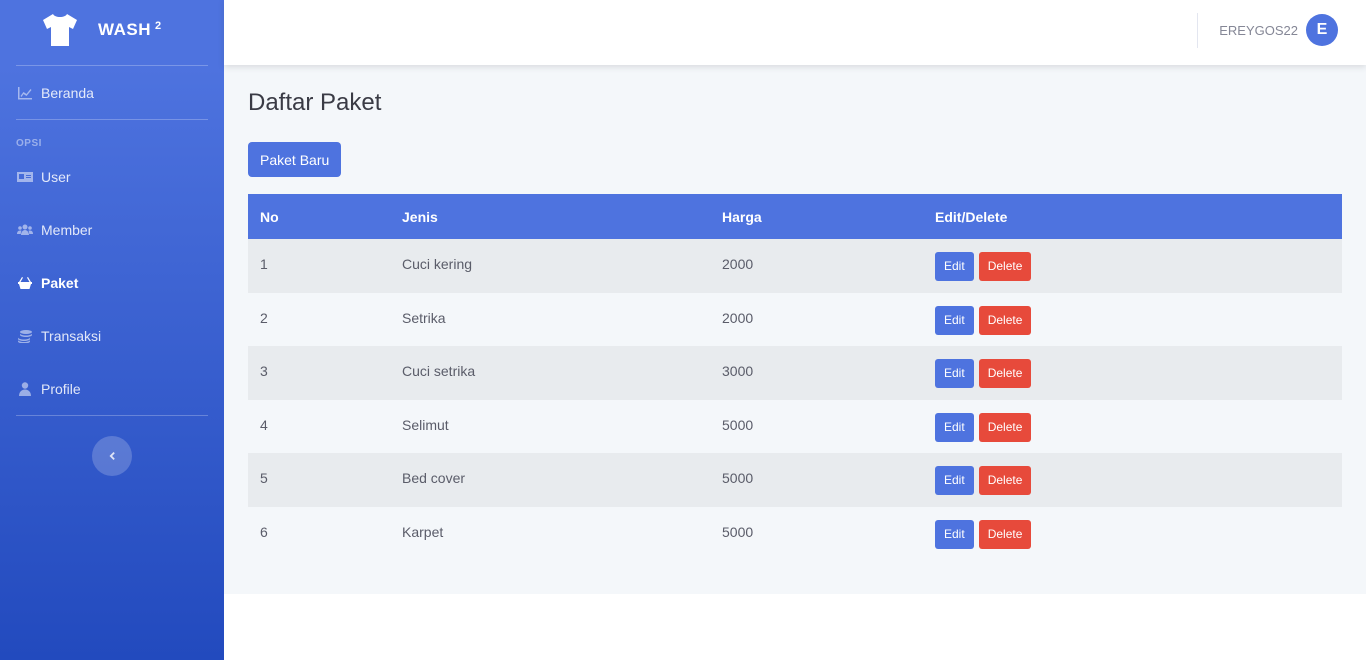 This screenshot has height=660, width=1366. What do you see at coordinates (264, 317) in the screenshot?
I see `cell-no: 2` at bounding box center [264, 317].